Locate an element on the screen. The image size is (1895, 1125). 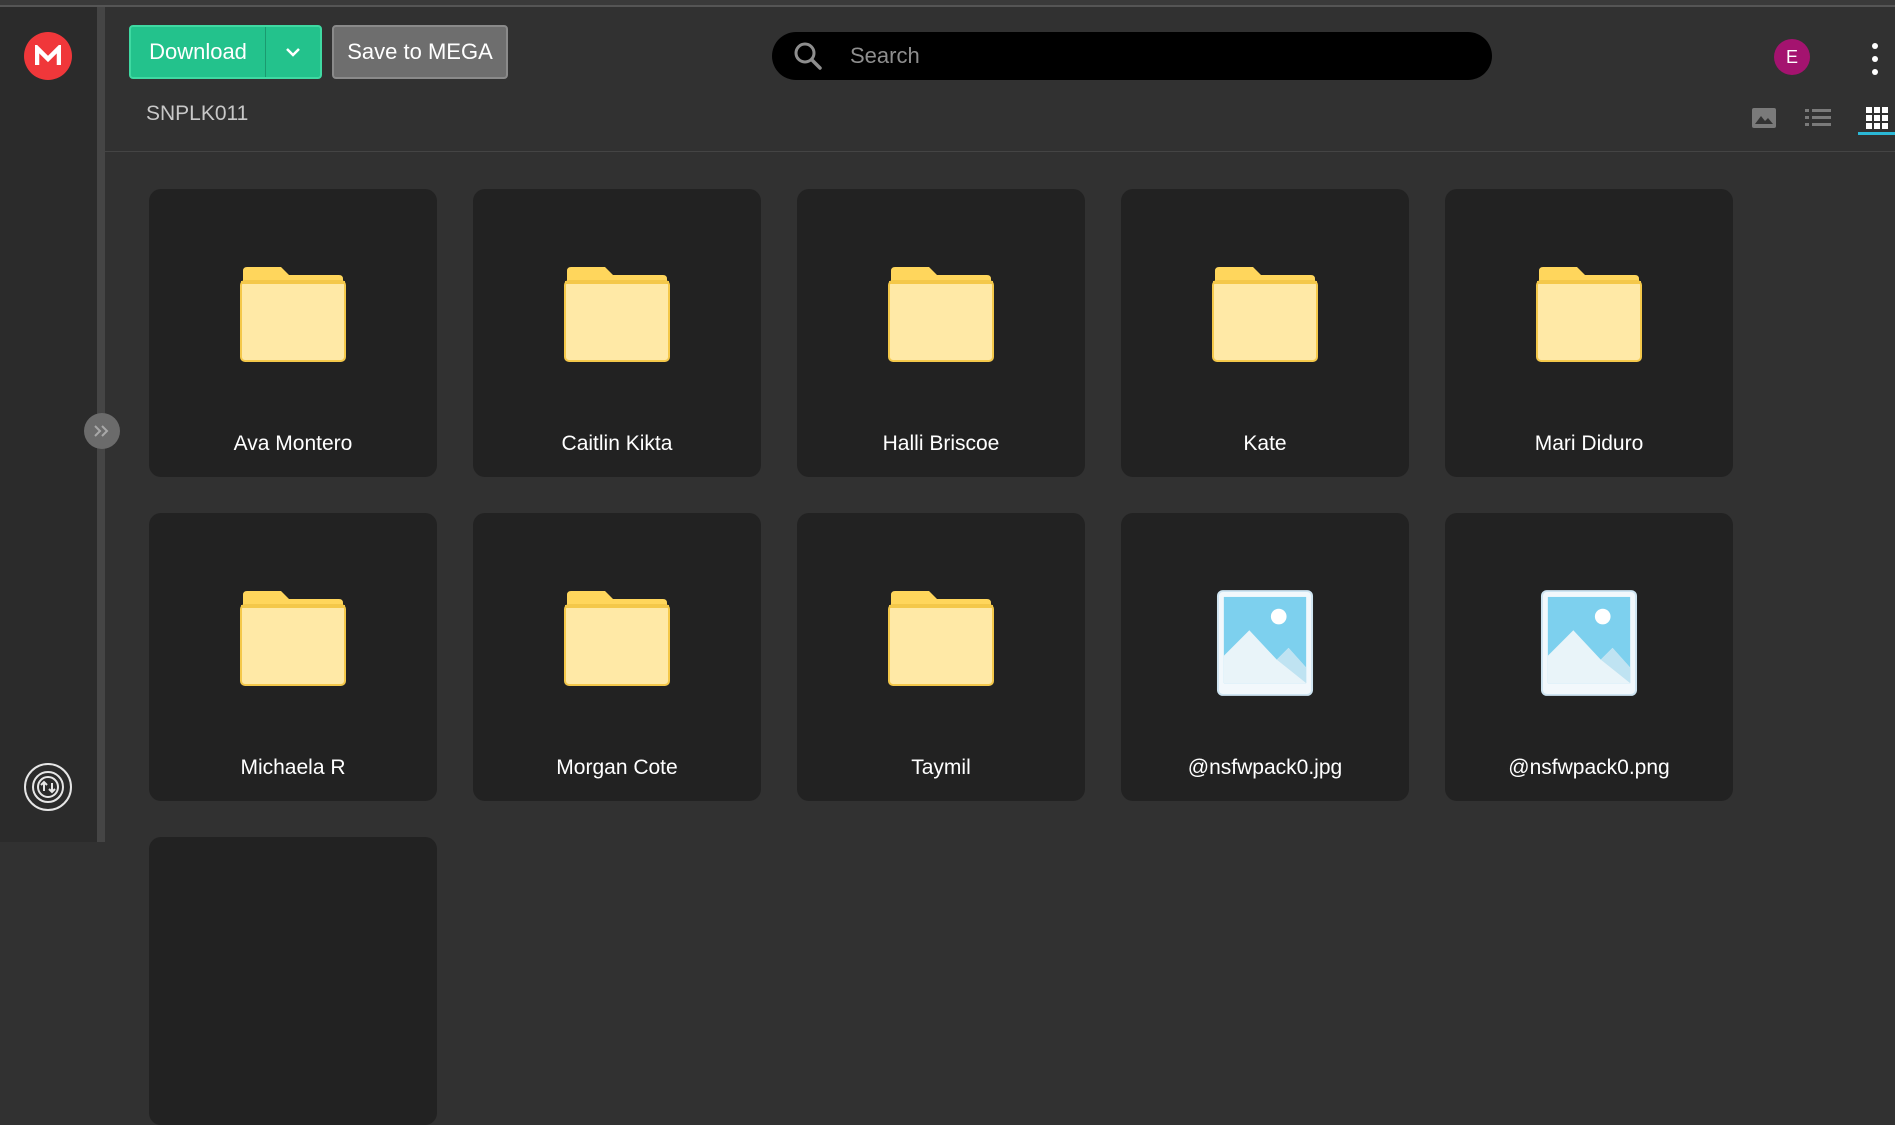
search-icon is located at coordinates (808, 56).